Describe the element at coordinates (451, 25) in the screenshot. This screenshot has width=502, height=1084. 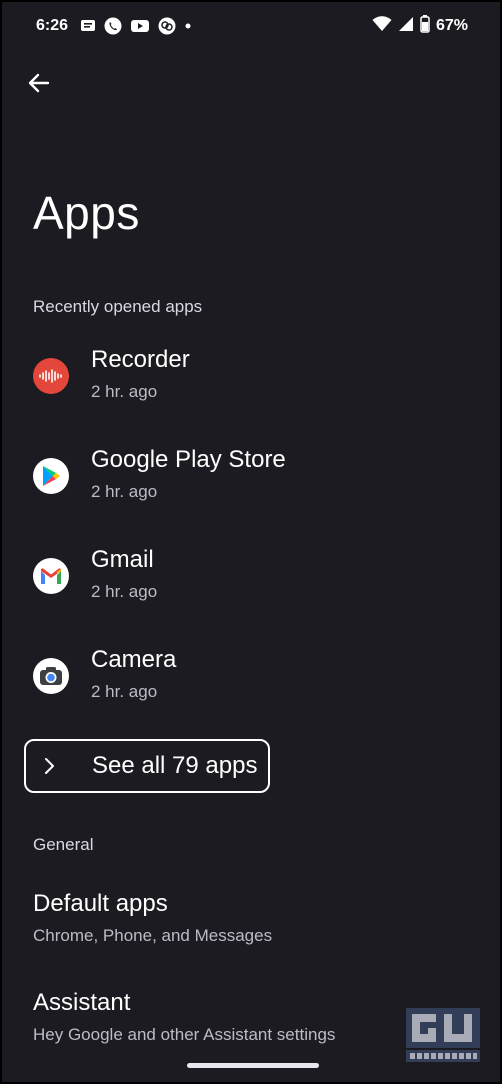
I see `battery-percent: 67%` at that location.